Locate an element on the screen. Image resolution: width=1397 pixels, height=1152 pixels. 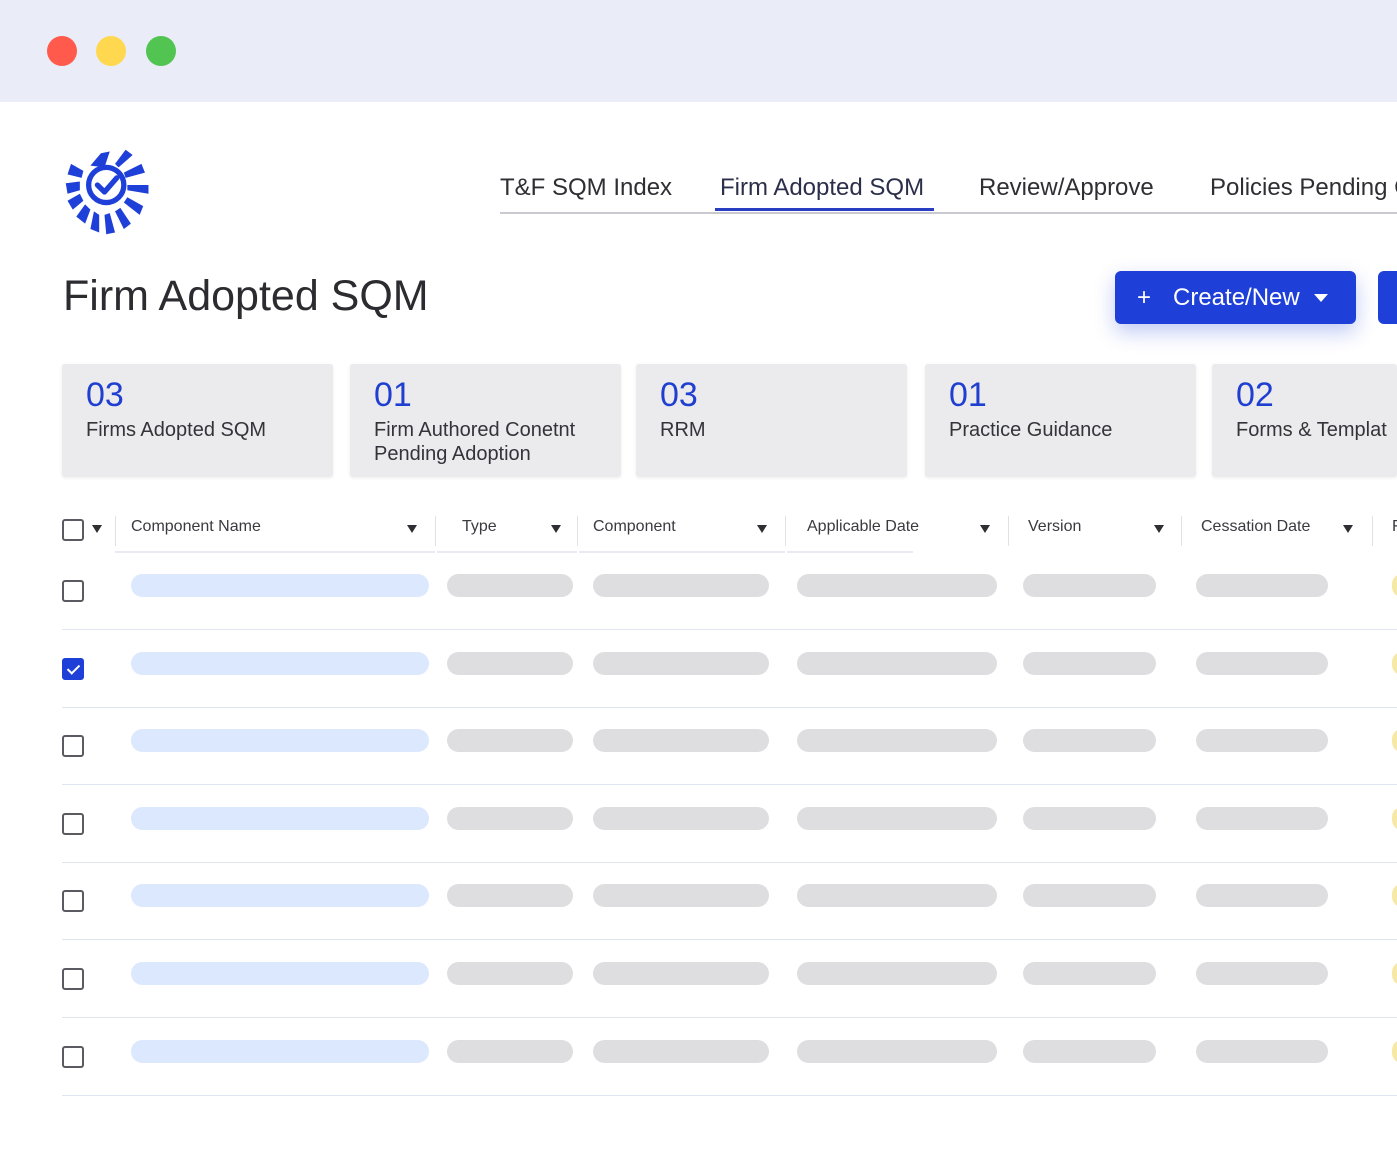
tab-policies-pending: Policies Pending C is located at coordinates (1303, 193).